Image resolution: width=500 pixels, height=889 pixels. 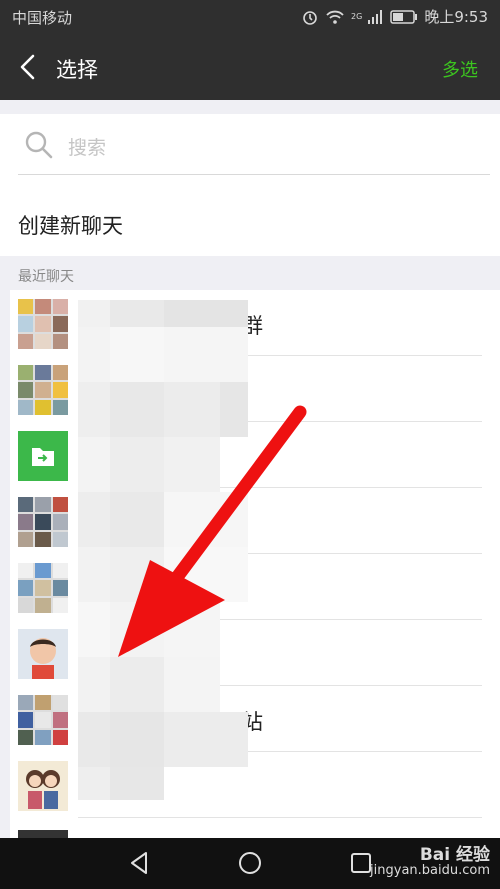 I want to click on back-triangle-icon, so click(x=139, y=863).